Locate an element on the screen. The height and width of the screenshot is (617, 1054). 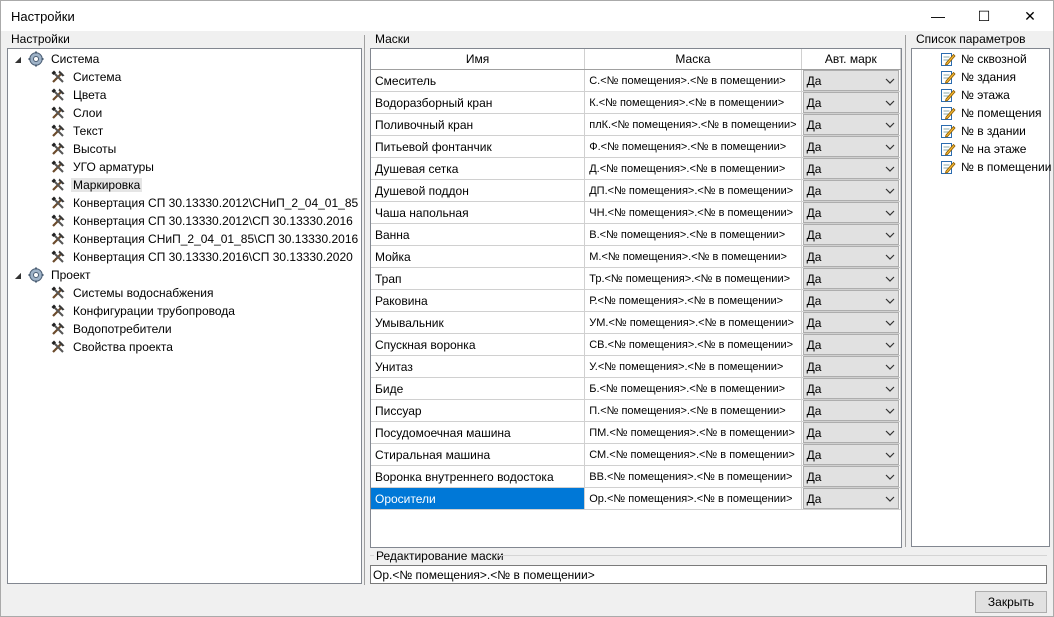
mask-name-cell: Поливочный кран is located at coordinates (478, 124).